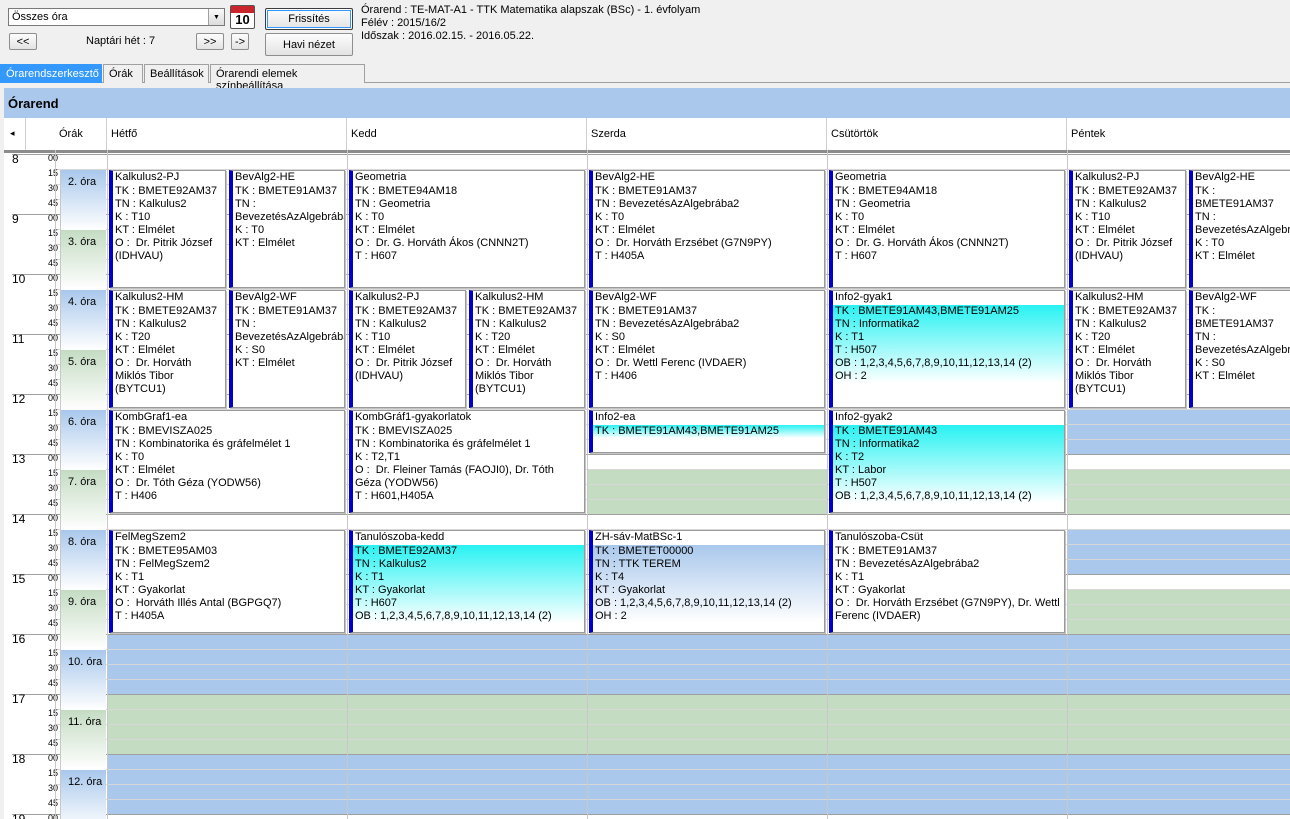 The height and width of the screenshot is (819, 1290). What do you see at coordinates (242, 17) in the screenshot?
I see `calendar-icon: 10` at bounding box center [242, 17].